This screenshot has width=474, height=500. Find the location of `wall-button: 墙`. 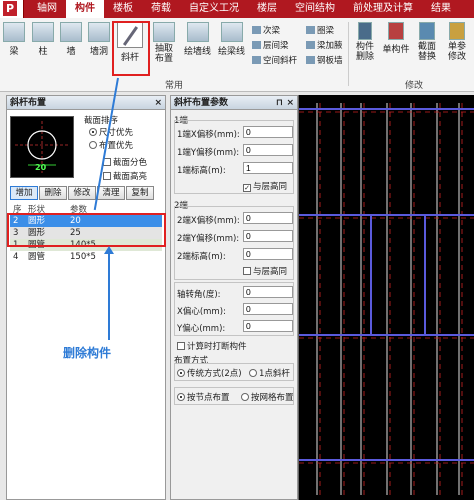

wall-button: 墙 is located at coordinates (71, 39).